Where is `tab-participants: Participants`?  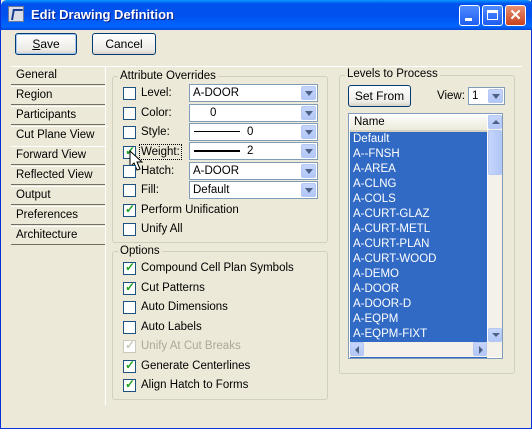
tab-participants: Participants is located at coordinates (58, 115).